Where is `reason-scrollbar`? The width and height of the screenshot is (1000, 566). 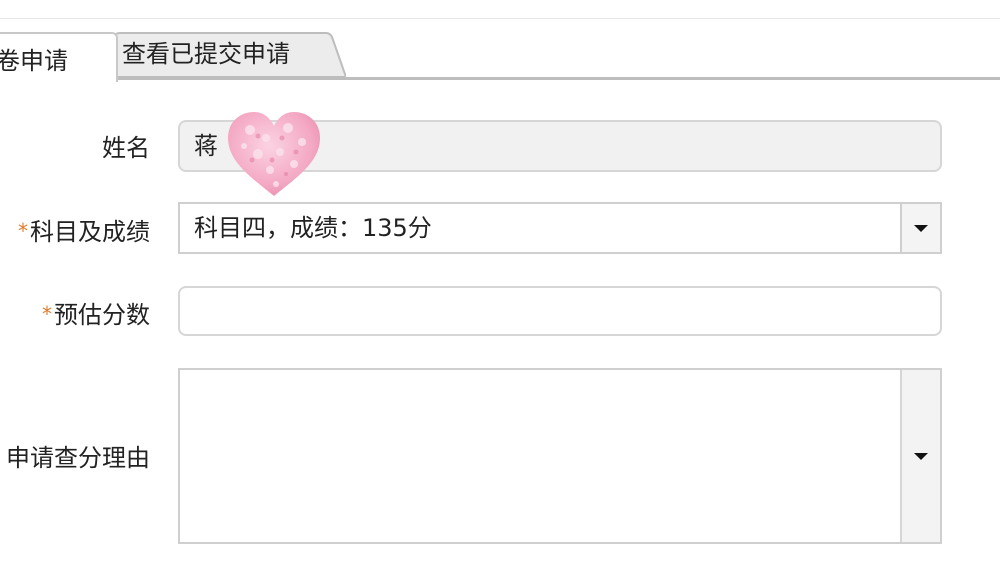 reason-scrollbar is located at coordinates (920, 456).